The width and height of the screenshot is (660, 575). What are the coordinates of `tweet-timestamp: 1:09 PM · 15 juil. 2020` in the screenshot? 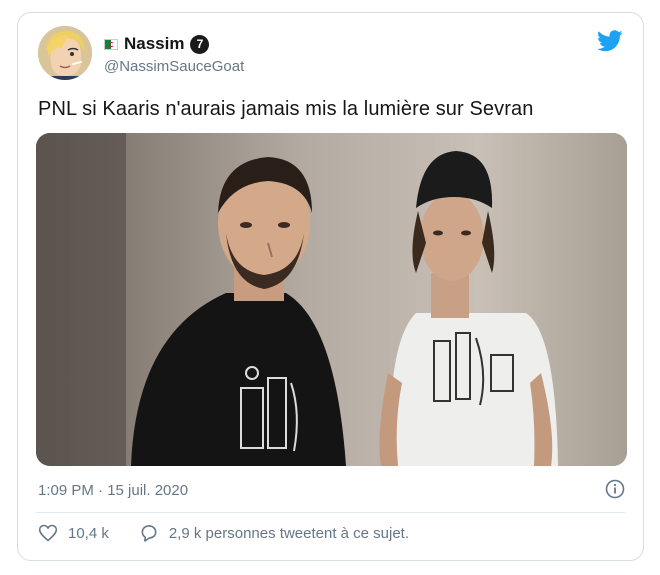 It's located at (113, 490).